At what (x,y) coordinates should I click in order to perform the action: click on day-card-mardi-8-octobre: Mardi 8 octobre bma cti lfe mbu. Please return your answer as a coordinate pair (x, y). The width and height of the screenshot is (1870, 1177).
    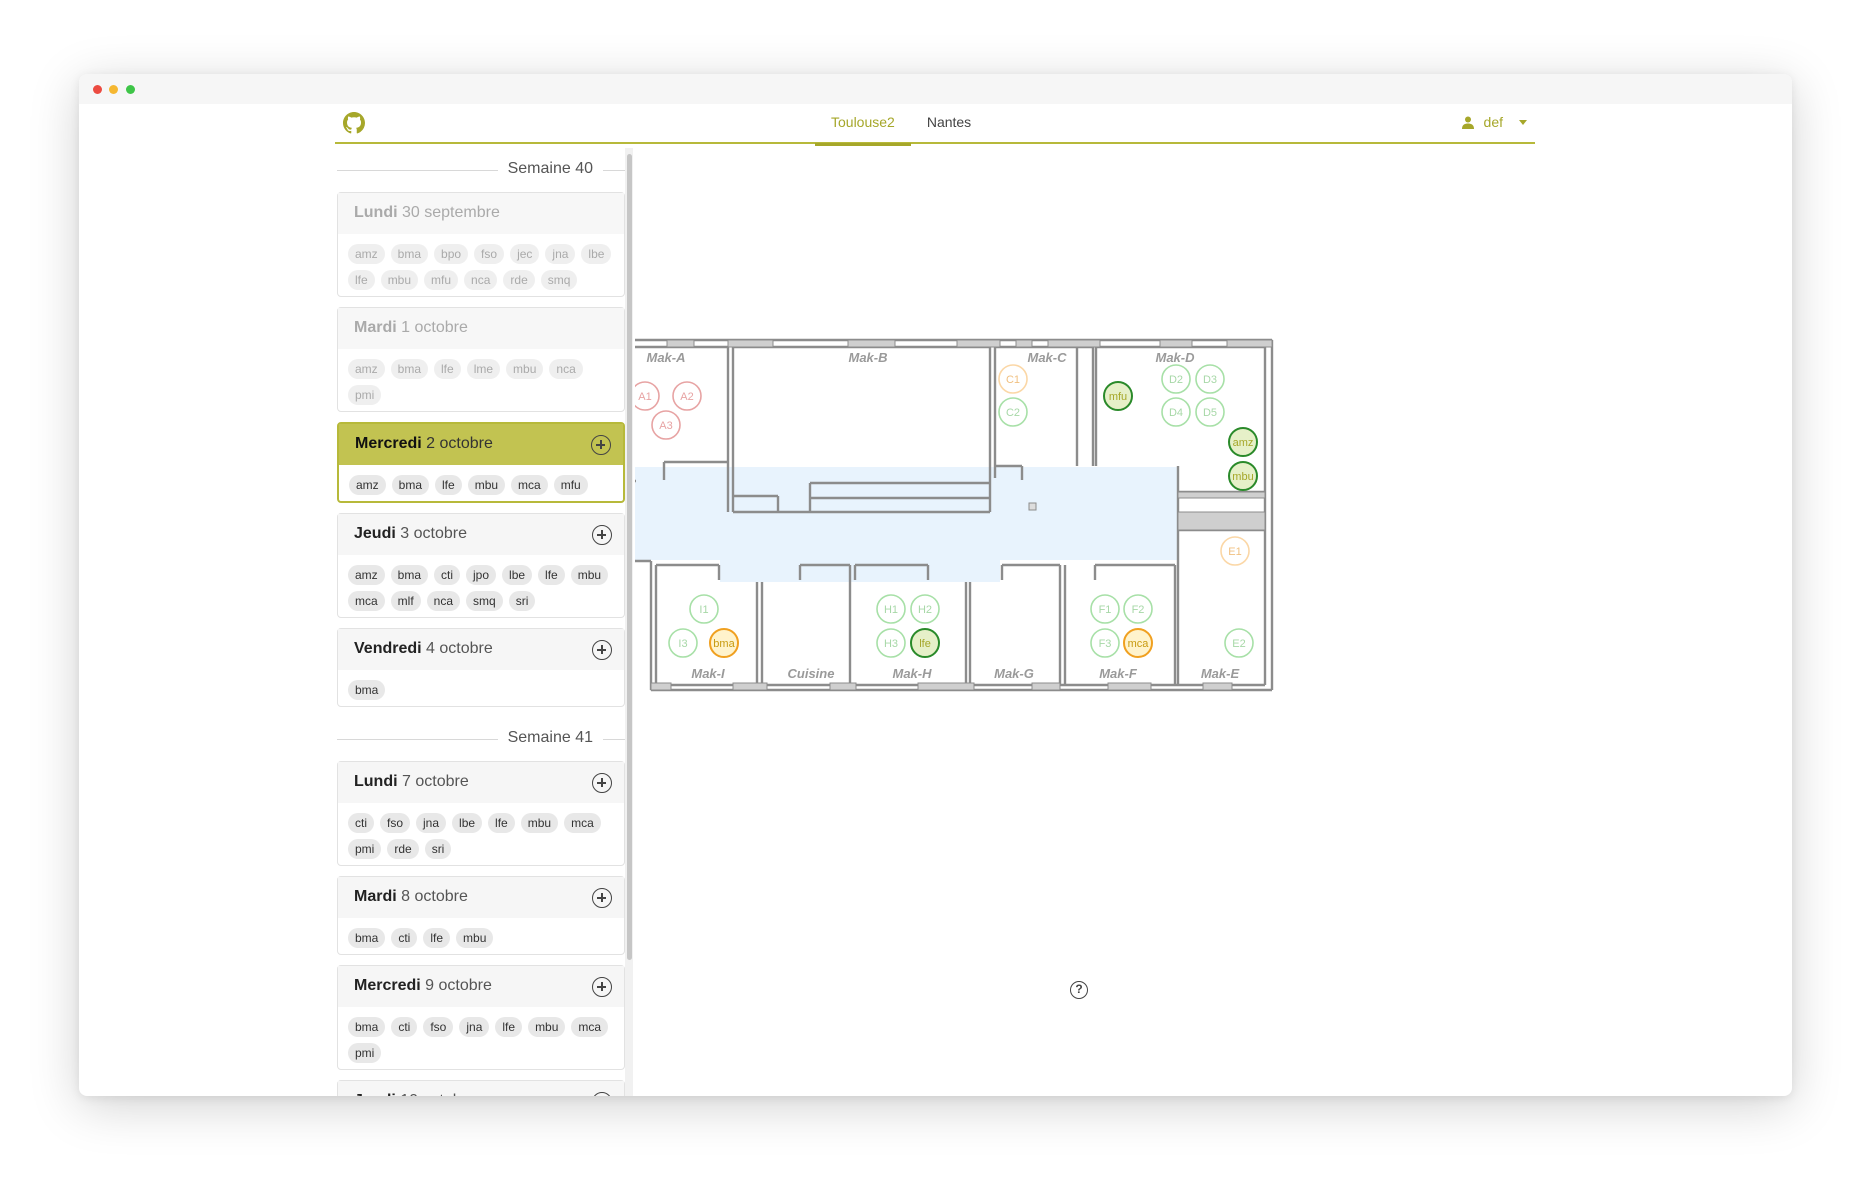
    Looking at the image, I should click on (481, 915).